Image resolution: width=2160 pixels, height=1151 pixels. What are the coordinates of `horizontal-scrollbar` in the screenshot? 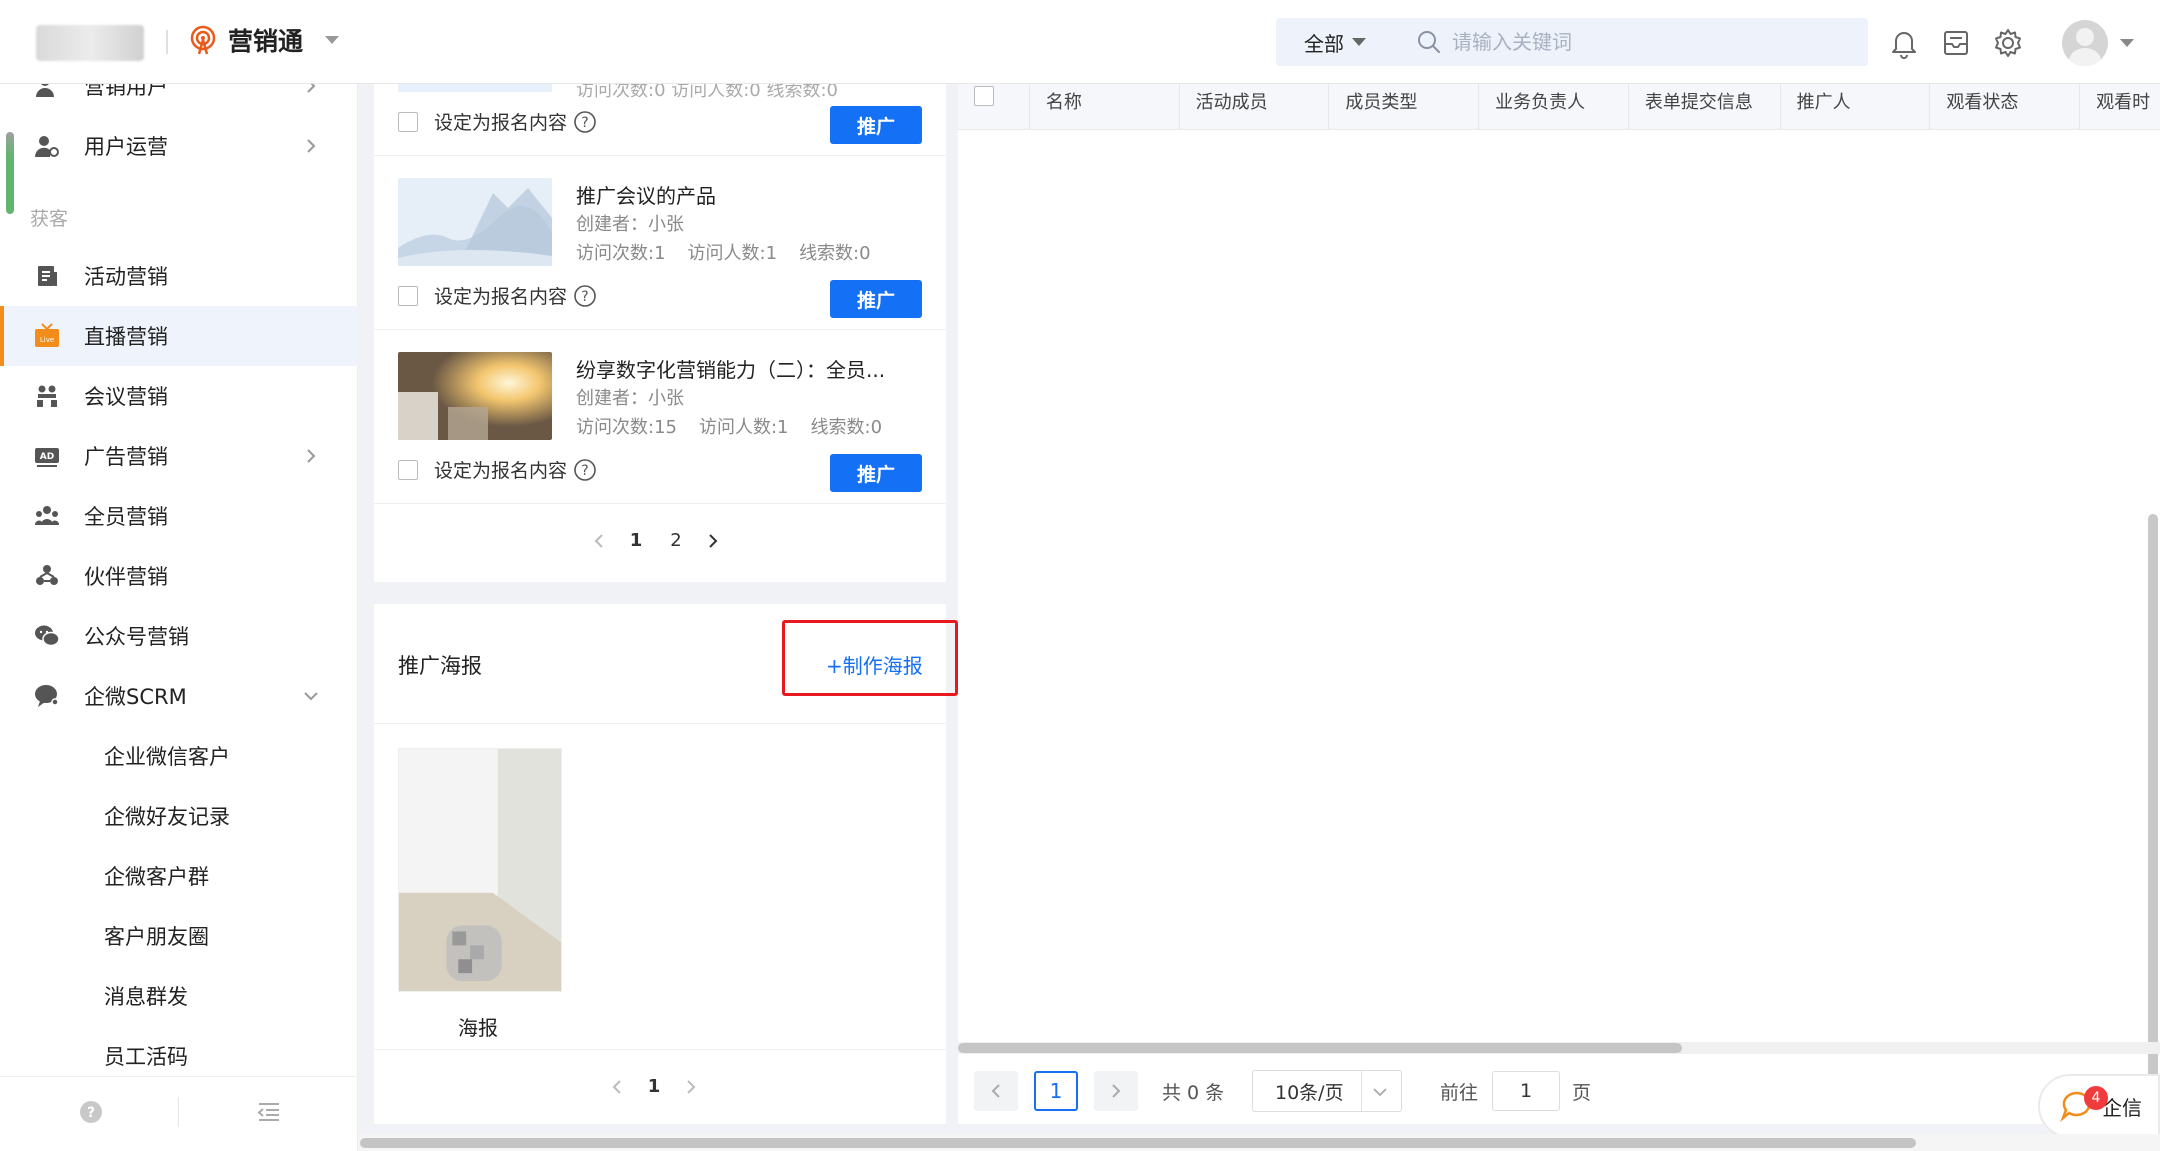 It's located at (1559, 1048).